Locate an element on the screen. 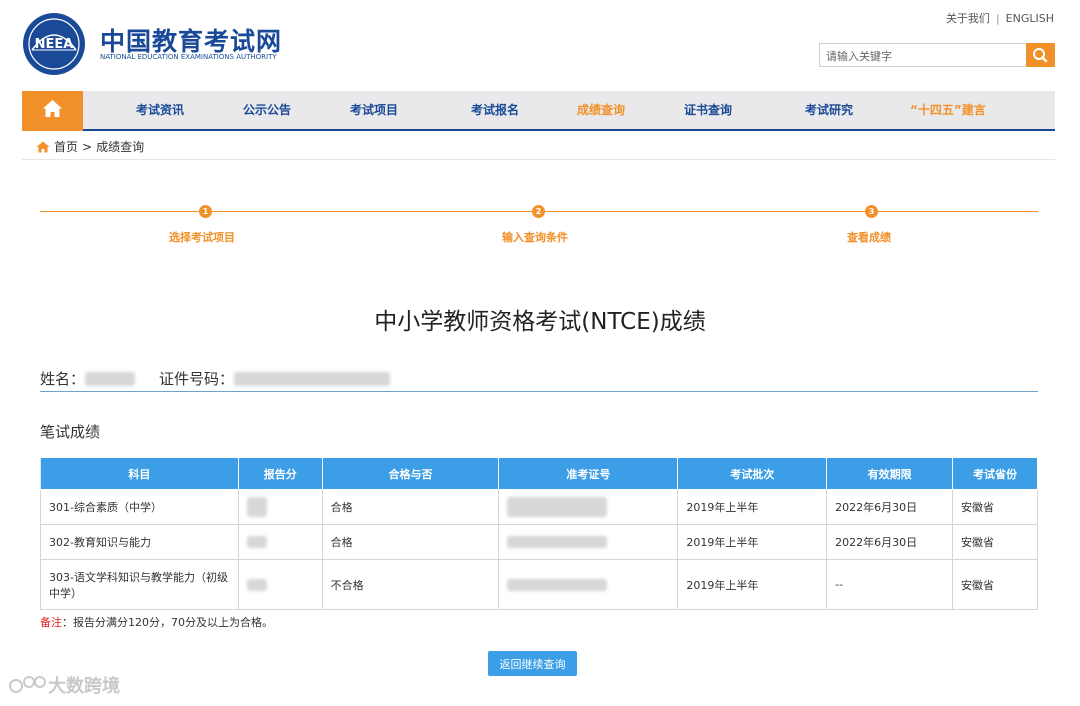 This screenshot has height=706, width=1080. step-2-label: 输入查询条件 is located at coordinates (535, 237).